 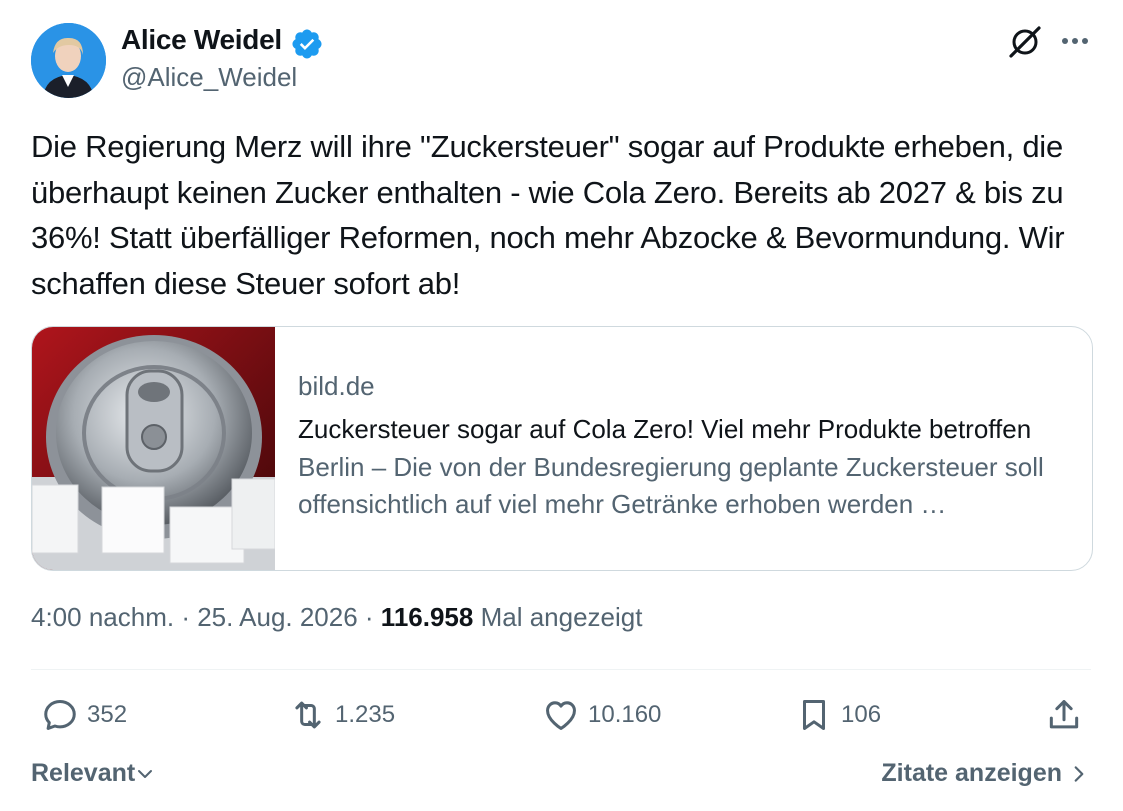 What do you see at coordinates (209, 77) in the screenshot?
I see `author-handle: @Alice_Weidel` at bounding box center [209, 77].